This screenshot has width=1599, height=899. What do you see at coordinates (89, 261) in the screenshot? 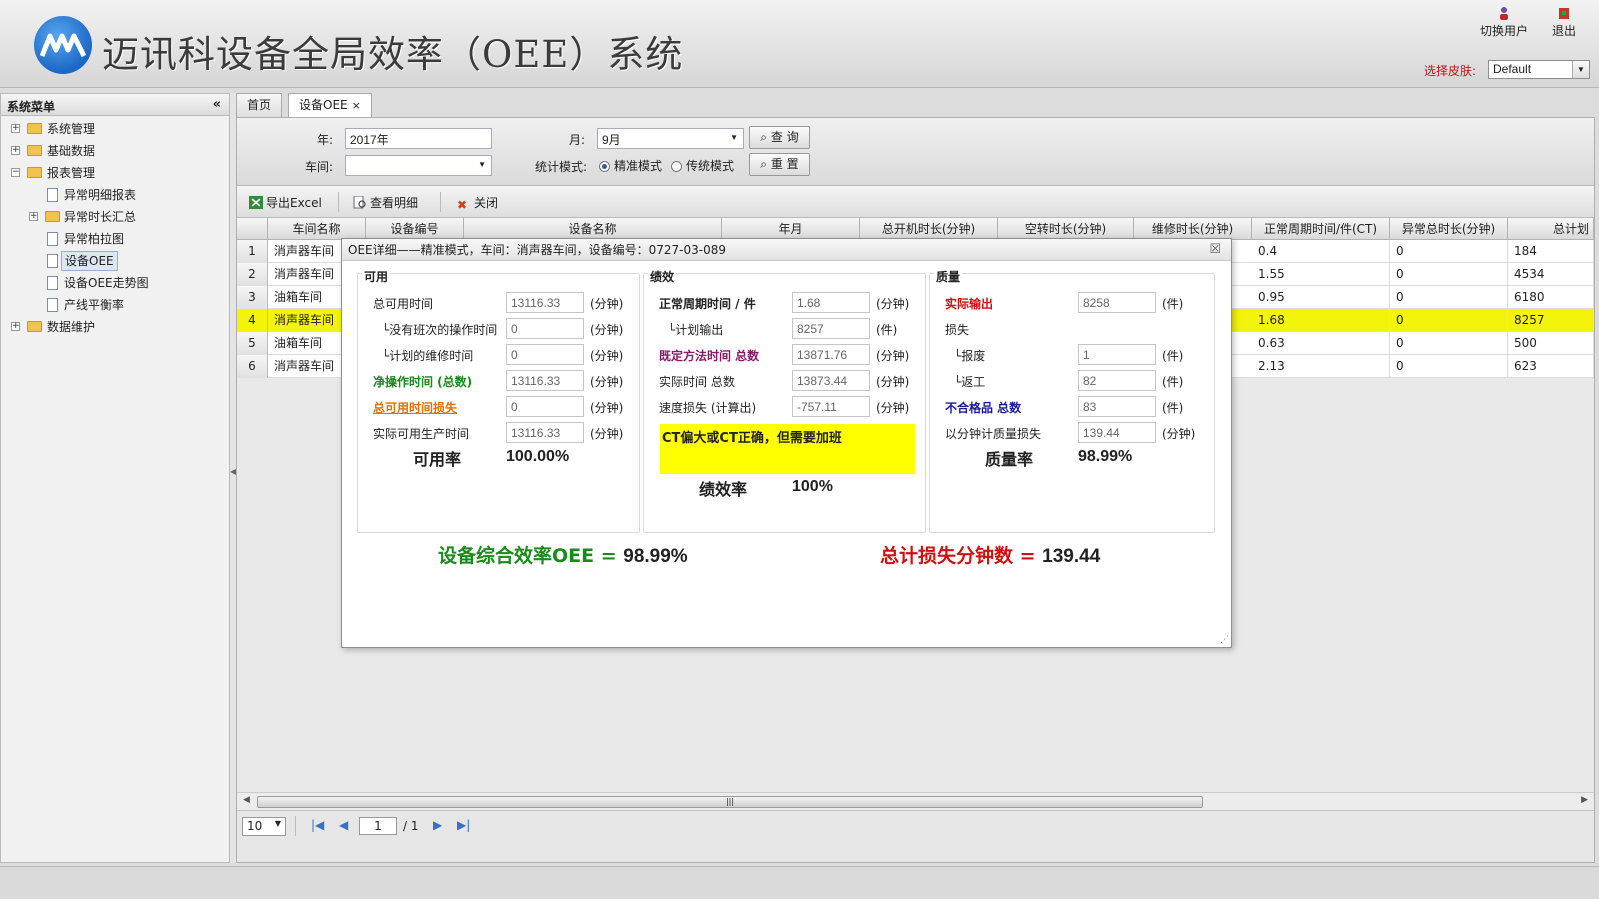
I see `sidebar-item-label: 设备OEE` at bounding box center [89, 261].